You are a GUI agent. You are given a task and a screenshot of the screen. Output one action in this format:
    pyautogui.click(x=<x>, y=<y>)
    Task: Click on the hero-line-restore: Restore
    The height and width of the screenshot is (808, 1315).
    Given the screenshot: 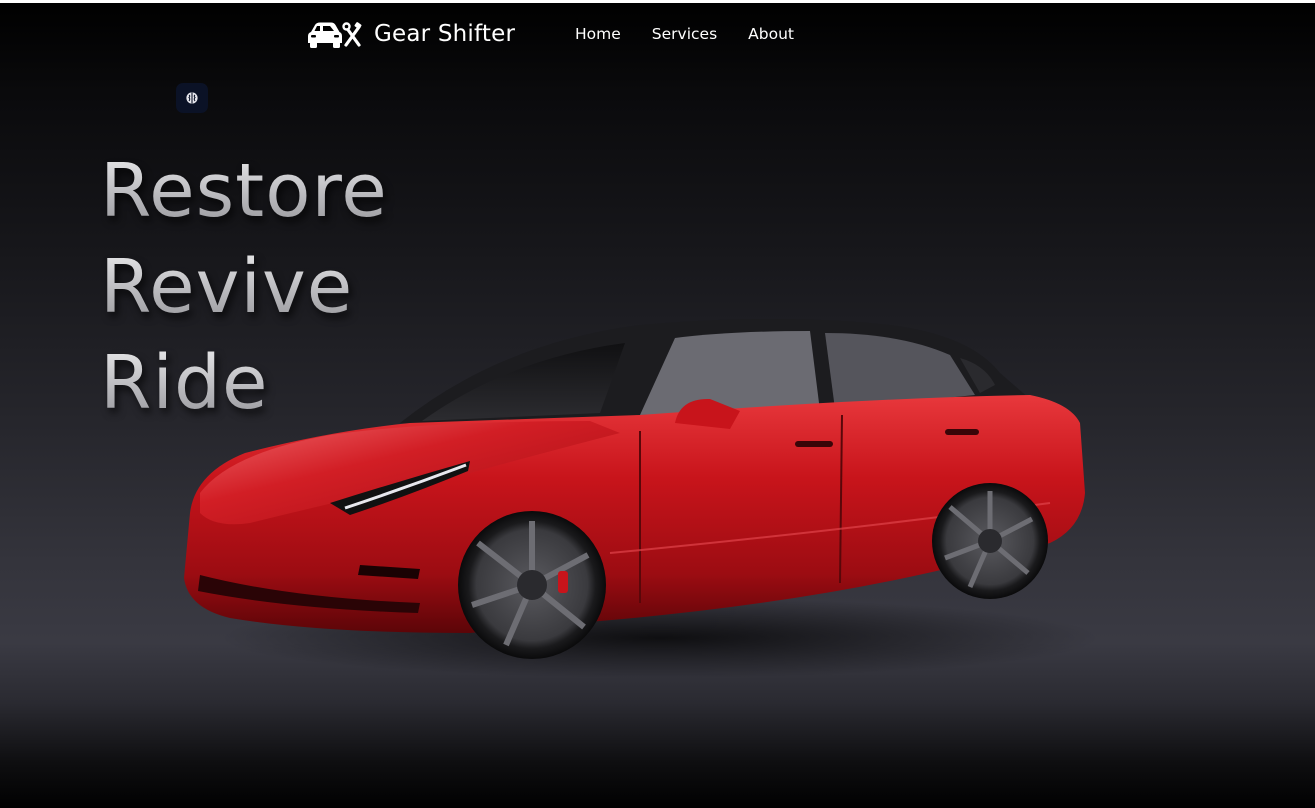 What is the action you would take?
    pyautogui.click(x=244, y=191)
    